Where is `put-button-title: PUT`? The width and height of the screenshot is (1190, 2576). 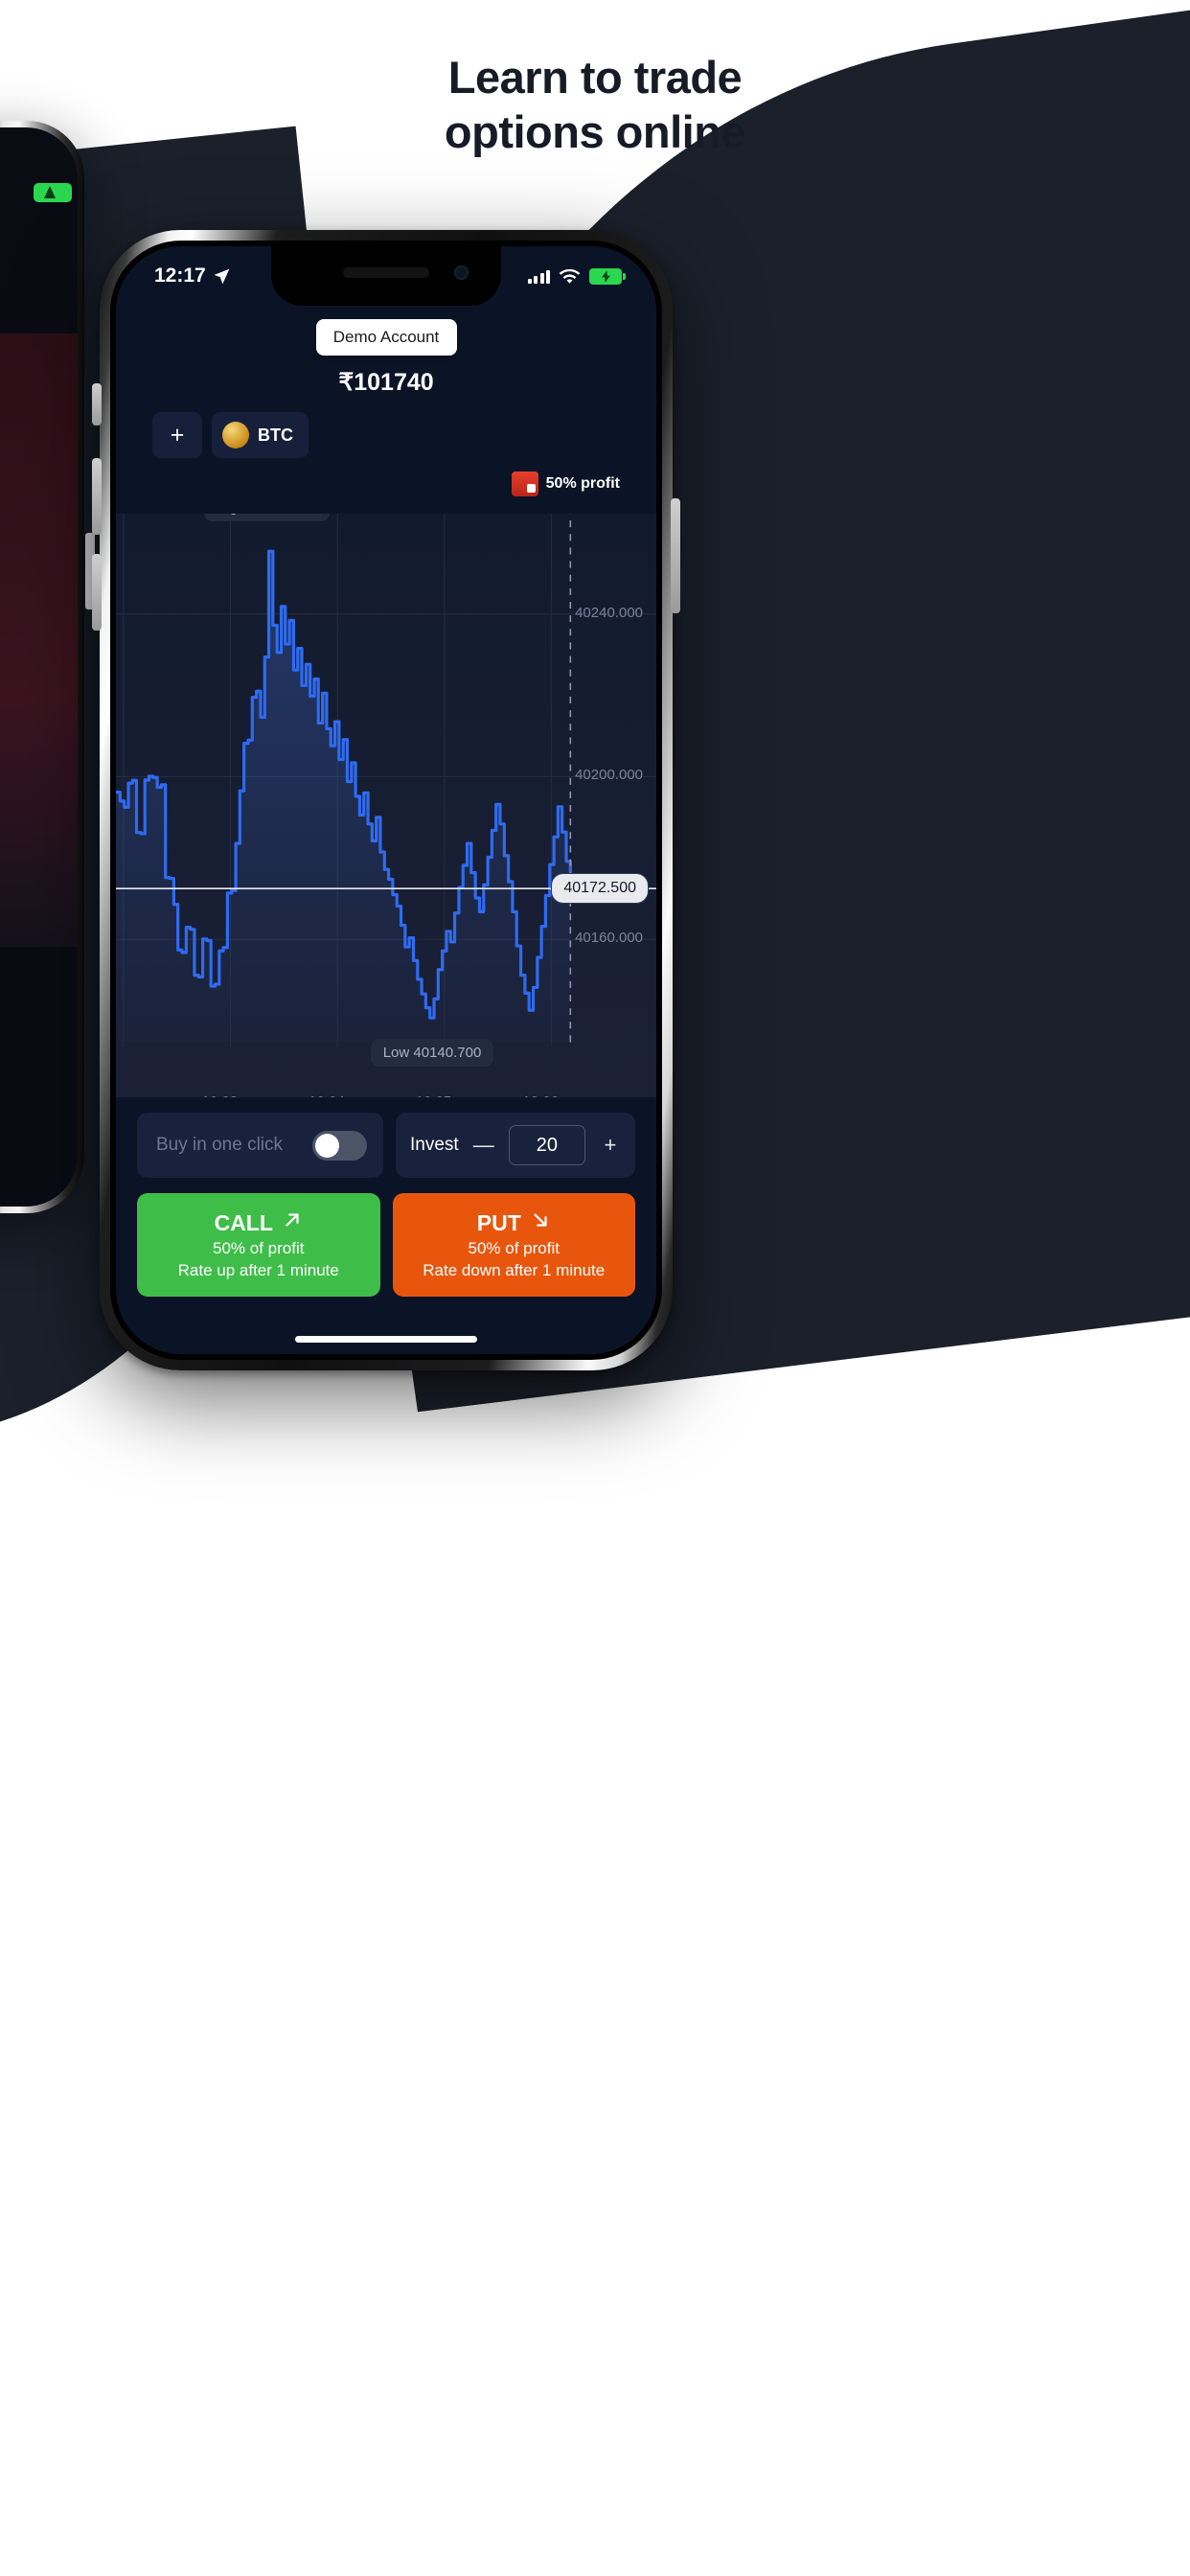
put-button-title: PUT is located at coordinates (499, 1222).